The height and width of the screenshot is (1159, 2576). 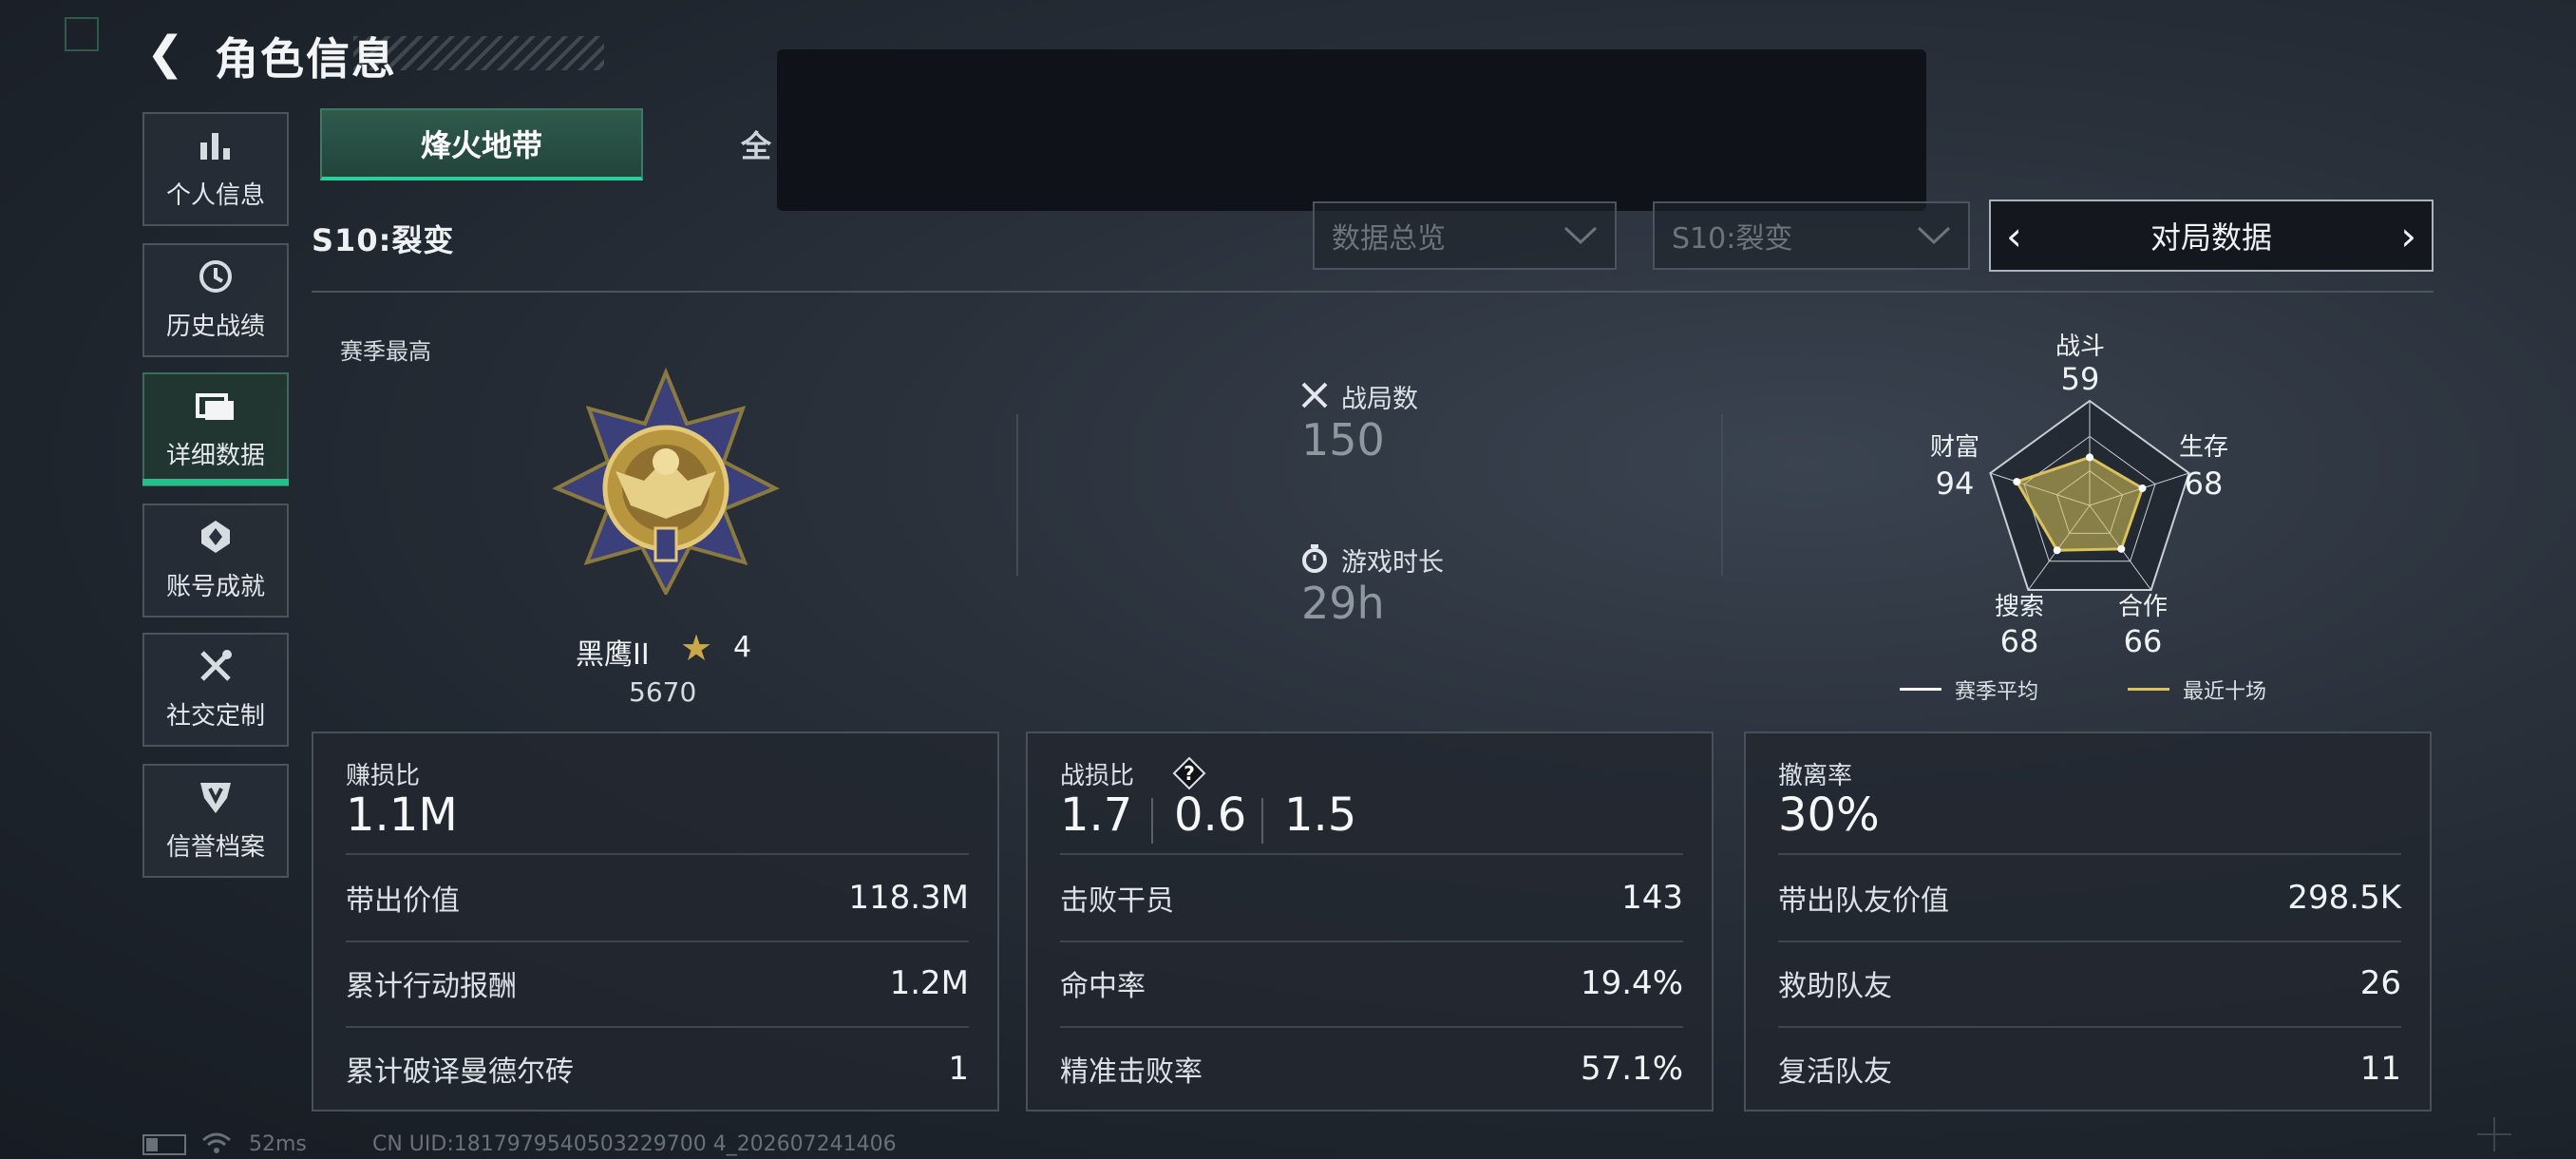 What do you see at coordinates (613, 655) in the screenshot?
I see `rank-name: 黑鹰II` at bounding box center [613, 655].